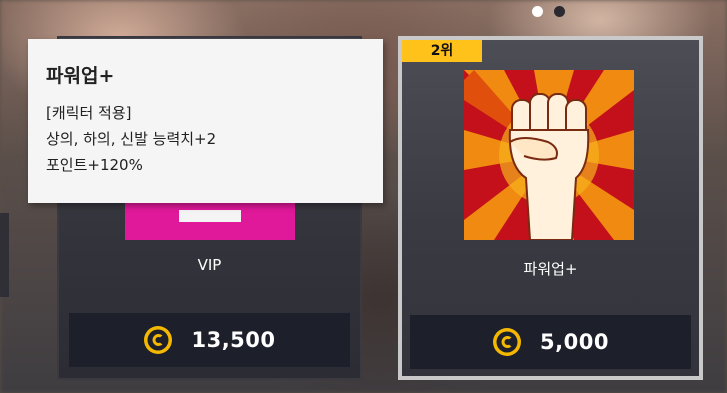 The image size is (727, 393). I want to click on item-name: 파워업+, so click(550, 269).